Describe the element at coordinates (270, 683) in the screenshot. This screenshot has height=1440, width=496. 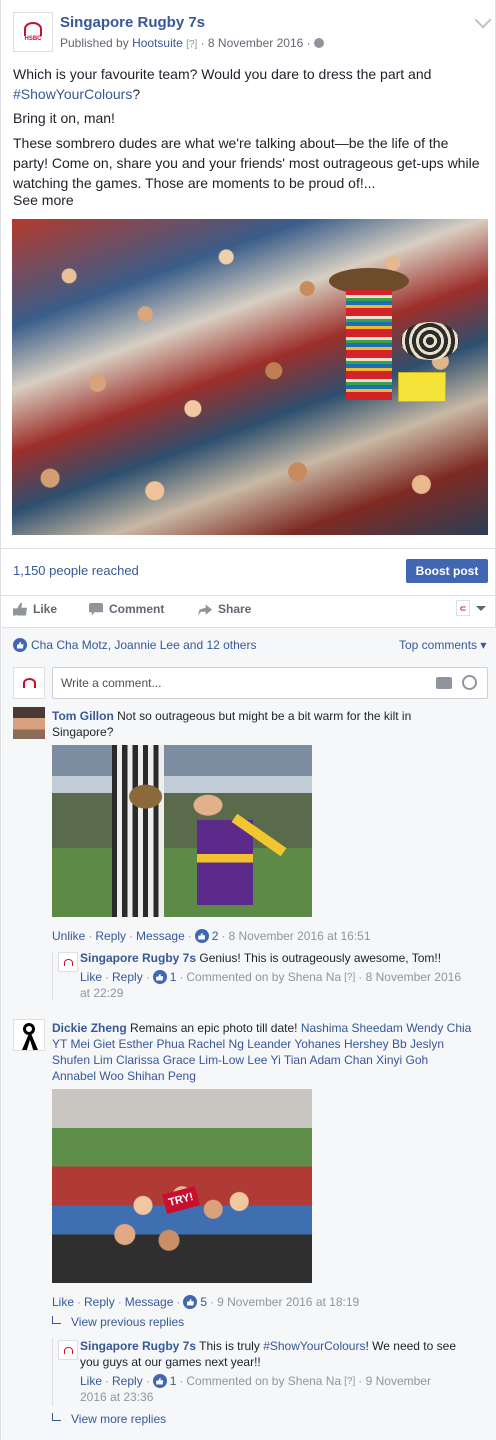
I see `comment-input` at that location.